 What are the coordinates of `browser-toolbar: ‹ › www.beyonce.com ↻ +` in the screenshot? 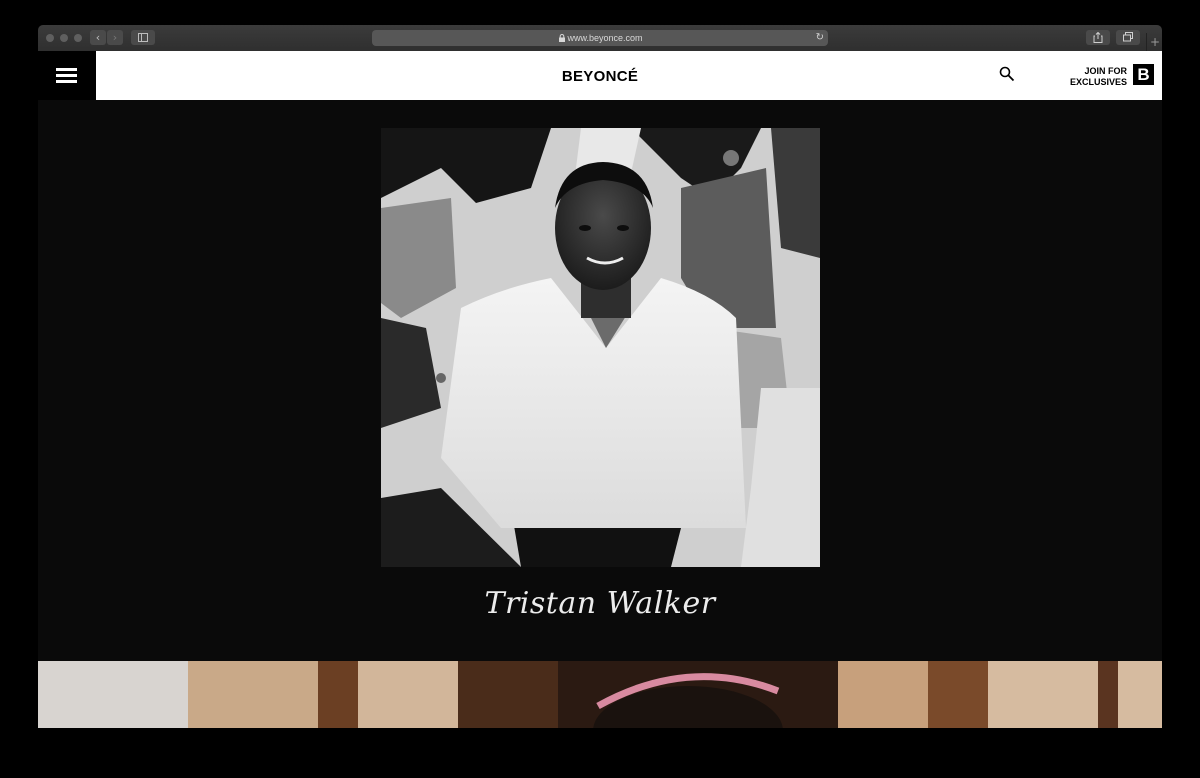 It's located at (600, 38).